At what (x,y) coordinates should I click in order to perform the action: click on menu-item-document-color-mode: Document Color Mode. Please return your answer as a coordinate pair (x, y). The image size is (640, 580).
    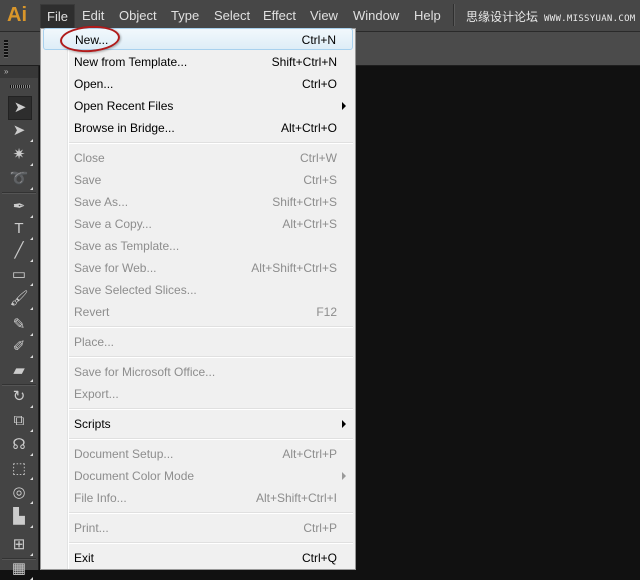
    Looking at the image, I should click on (198, 476).